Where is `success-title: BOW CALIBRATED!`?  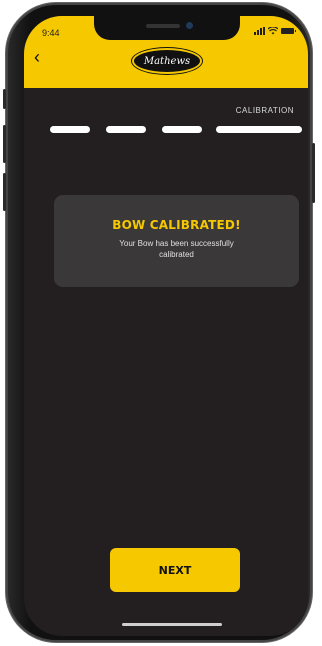 success-title: BOW CALIBRATED! is located at coordinates (176, 225).